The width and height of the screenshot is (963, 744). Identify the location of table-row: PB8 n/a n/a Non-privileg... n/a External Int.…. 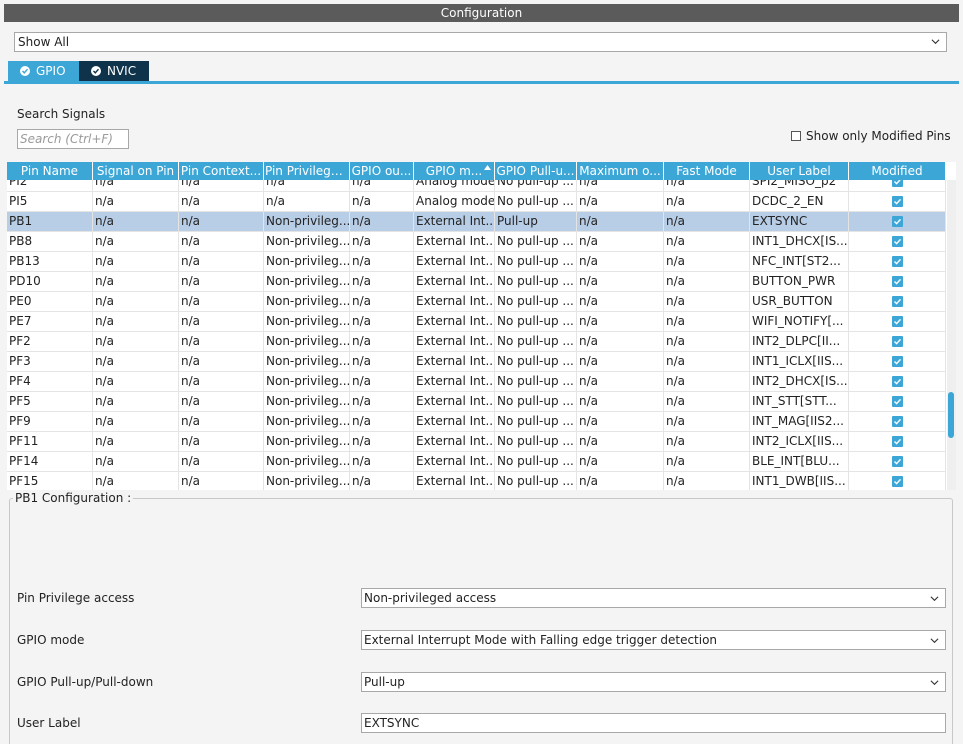
(476, 242).